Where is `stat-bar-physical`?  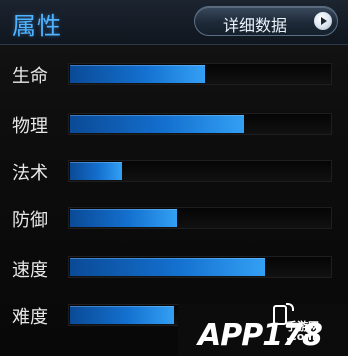
stat-bar-physical is located at coordinates (200, 124).